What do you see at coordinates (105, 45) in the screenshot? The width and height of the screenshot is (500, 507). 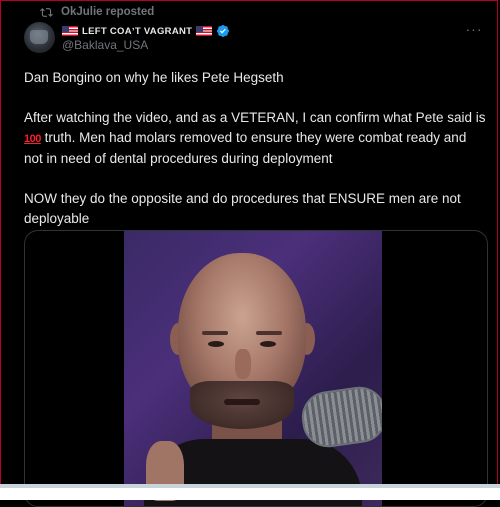 I see `author-handle: @Baklava_USA` at bounding box center [105, 45].